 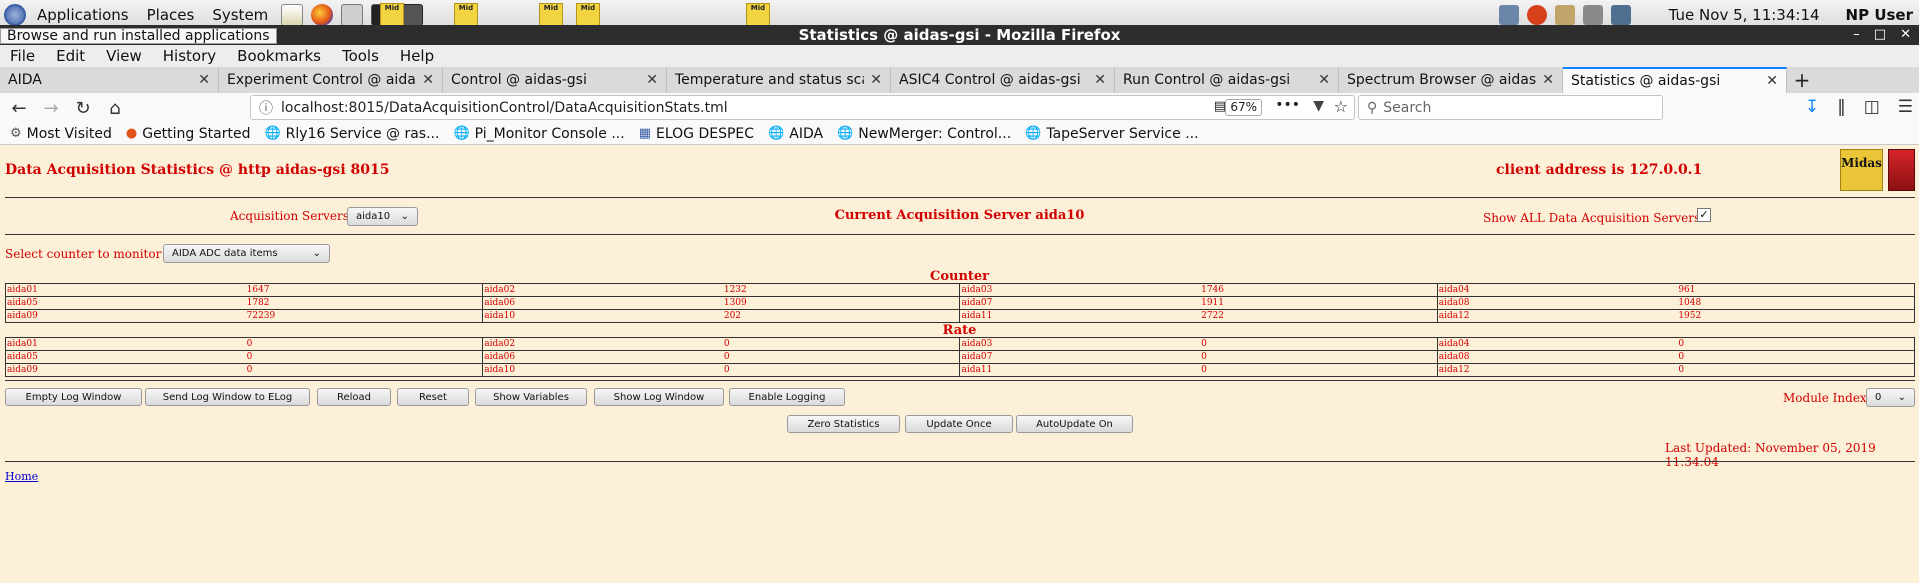 I want to click on menu-help: Help, so click(x=417, y=56).